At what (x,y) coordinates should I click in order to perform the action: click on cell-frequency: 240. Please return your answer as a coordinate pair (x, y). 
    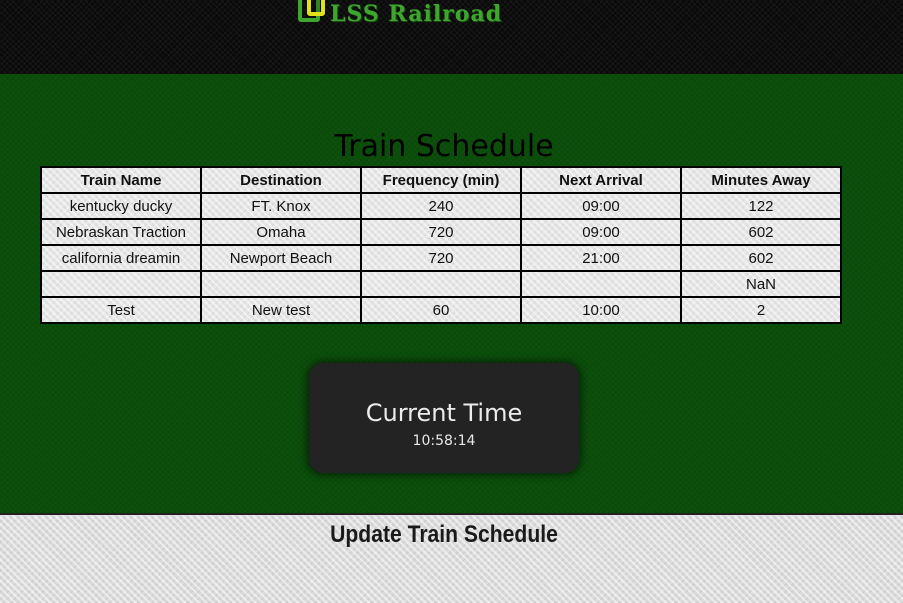
    Looking at the image, I should click on (441, 206).